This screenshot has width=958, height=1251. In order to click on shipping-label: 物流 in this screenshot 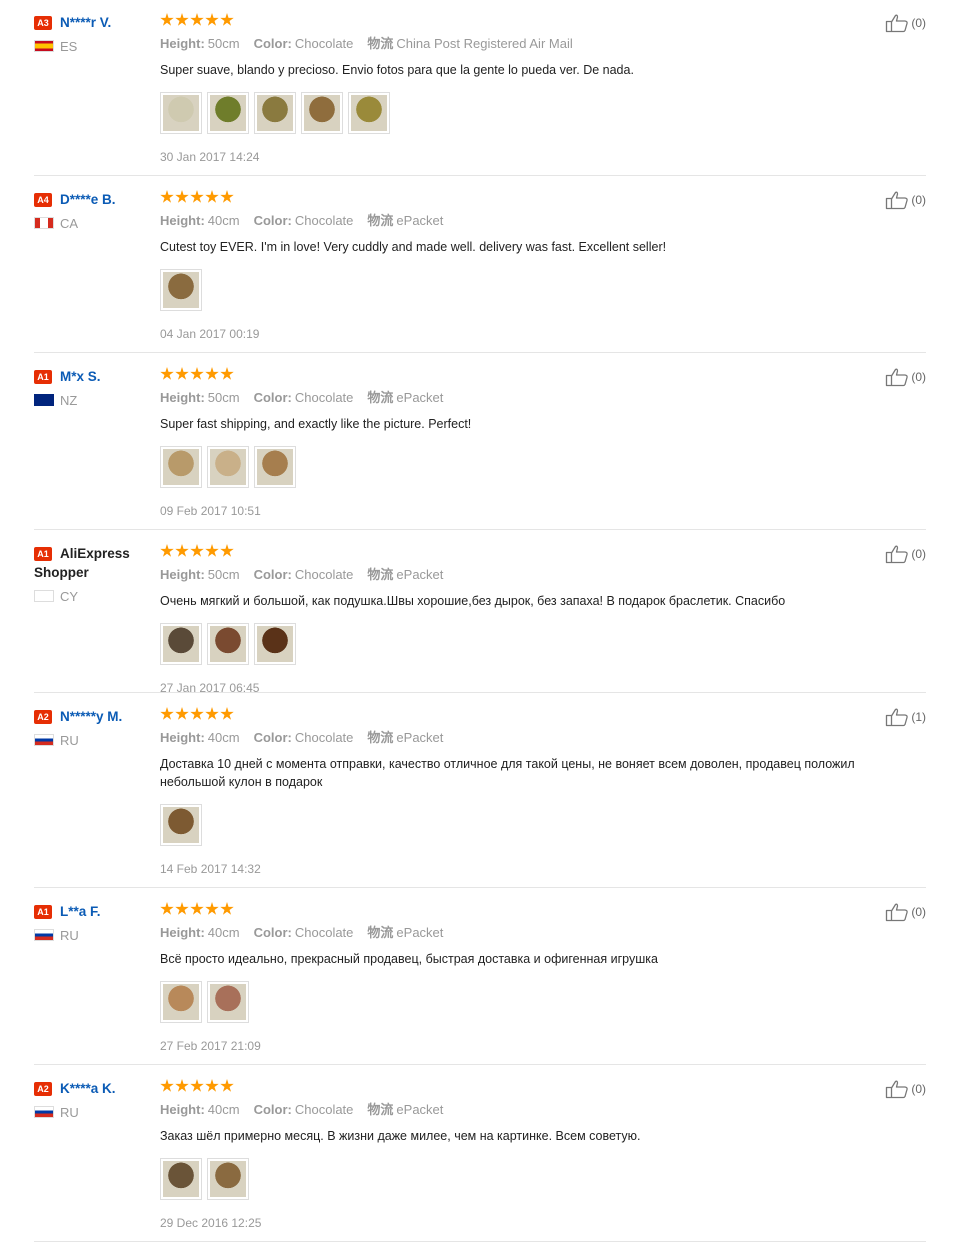, I will do `click(380, 737)`.